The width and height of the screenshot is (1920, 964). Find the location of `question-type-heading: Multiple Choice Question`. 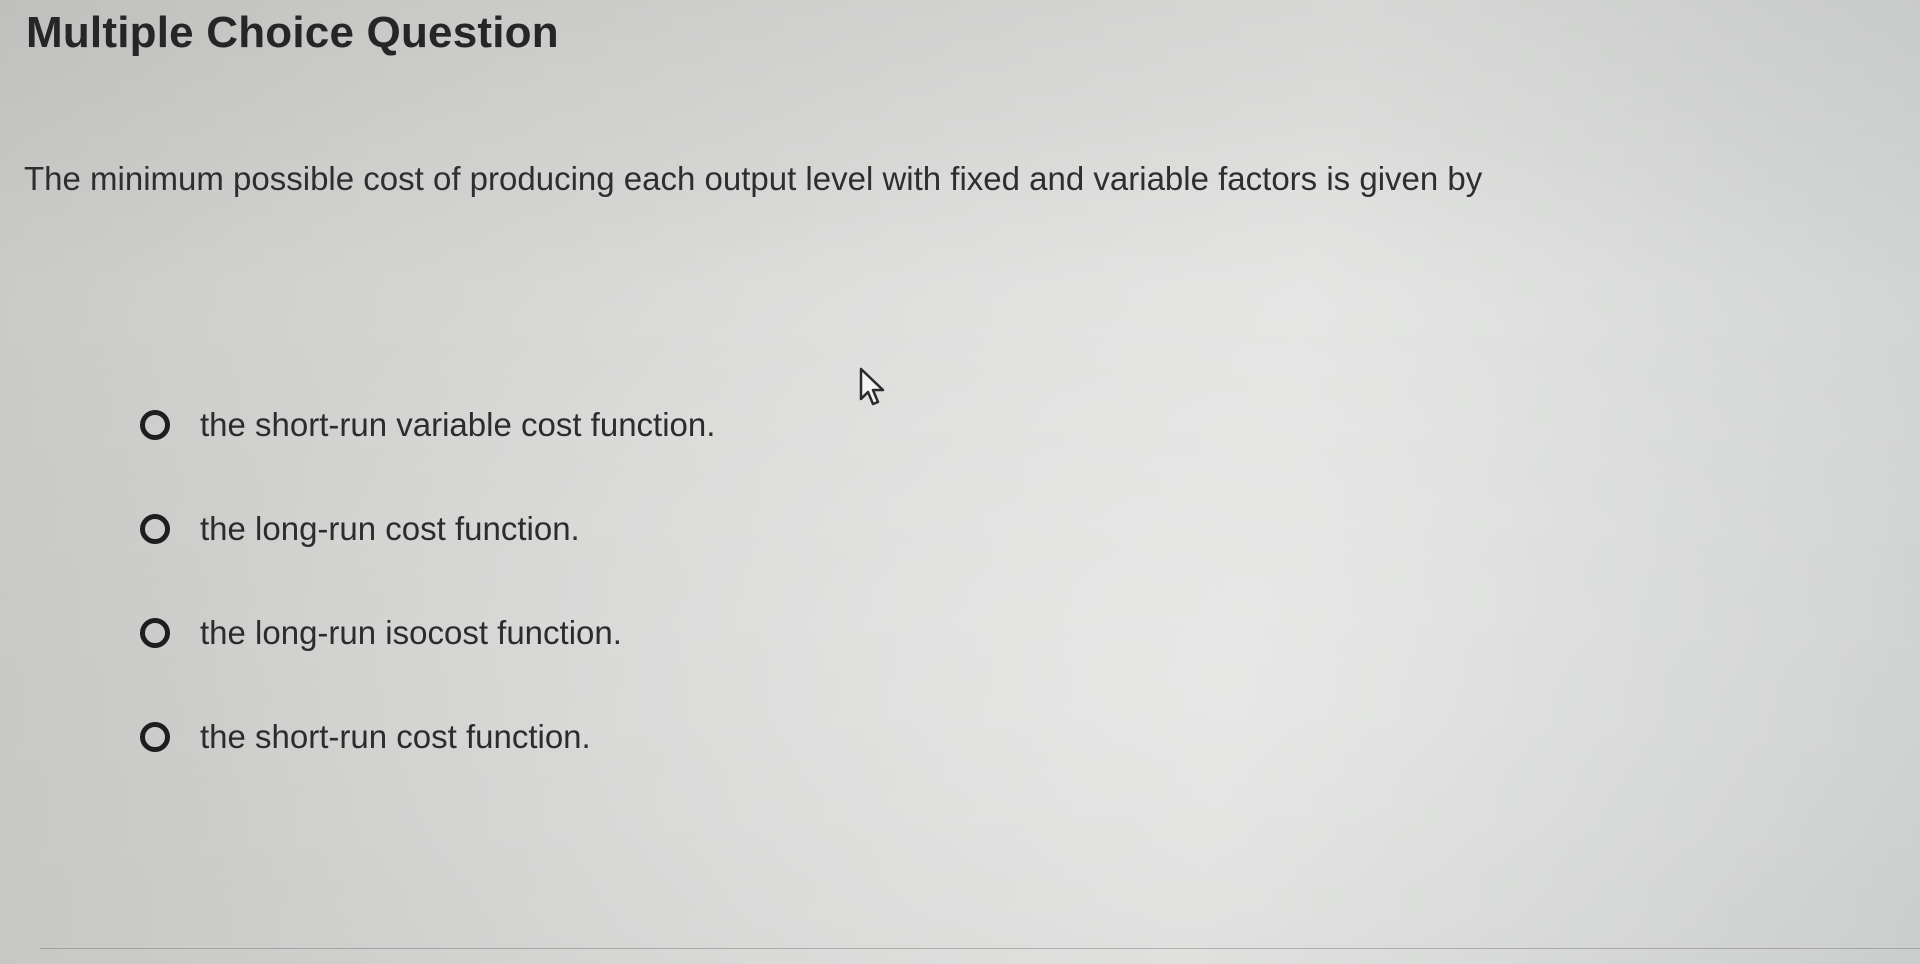

question-type-heading: Multiple Choice Question is located at coordinates (292, 32).